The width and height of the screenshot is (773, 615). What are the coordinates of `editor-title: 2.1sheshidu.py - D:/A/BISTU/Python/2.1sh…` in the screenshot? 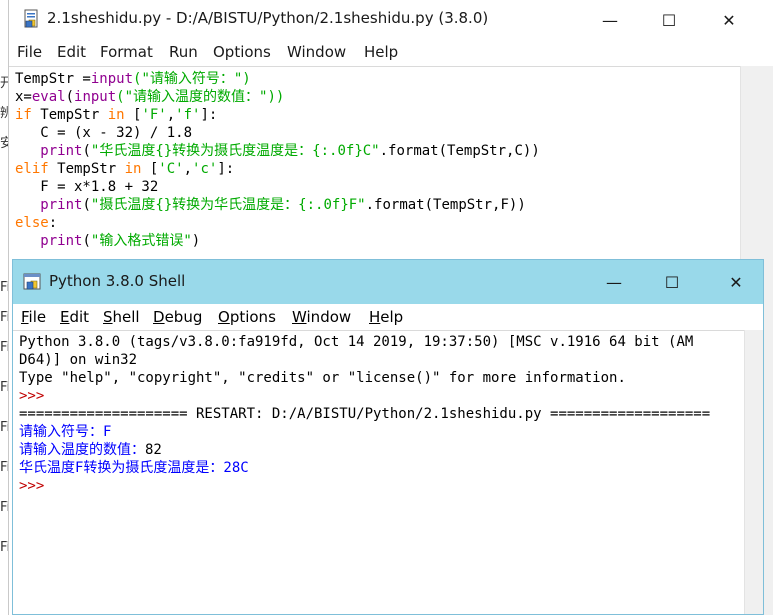 It's located at (268, 18).